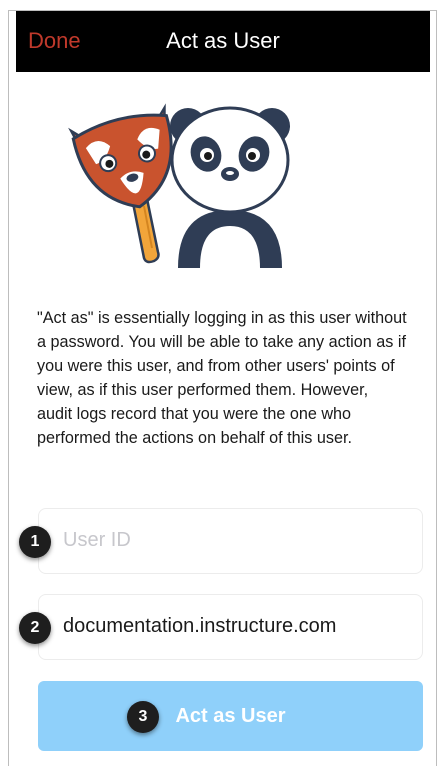 The image size is (443, 766). What do you see at coordinates (8, 388) in the screenshot?
I see `frame-border-left` at bounding box center [8, 388].